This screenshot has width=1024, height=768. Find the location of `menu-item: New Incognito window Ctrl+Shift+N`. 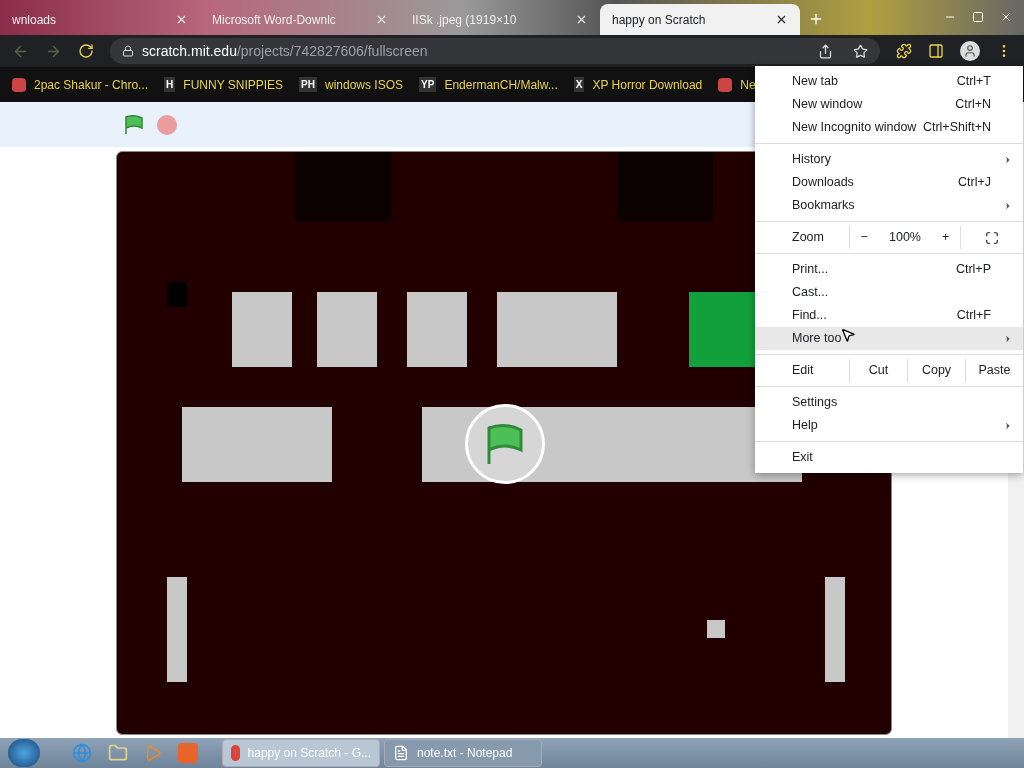

menu-item: New Incognito window Ctrl+Shift+N is located at coordinates (889, 127).